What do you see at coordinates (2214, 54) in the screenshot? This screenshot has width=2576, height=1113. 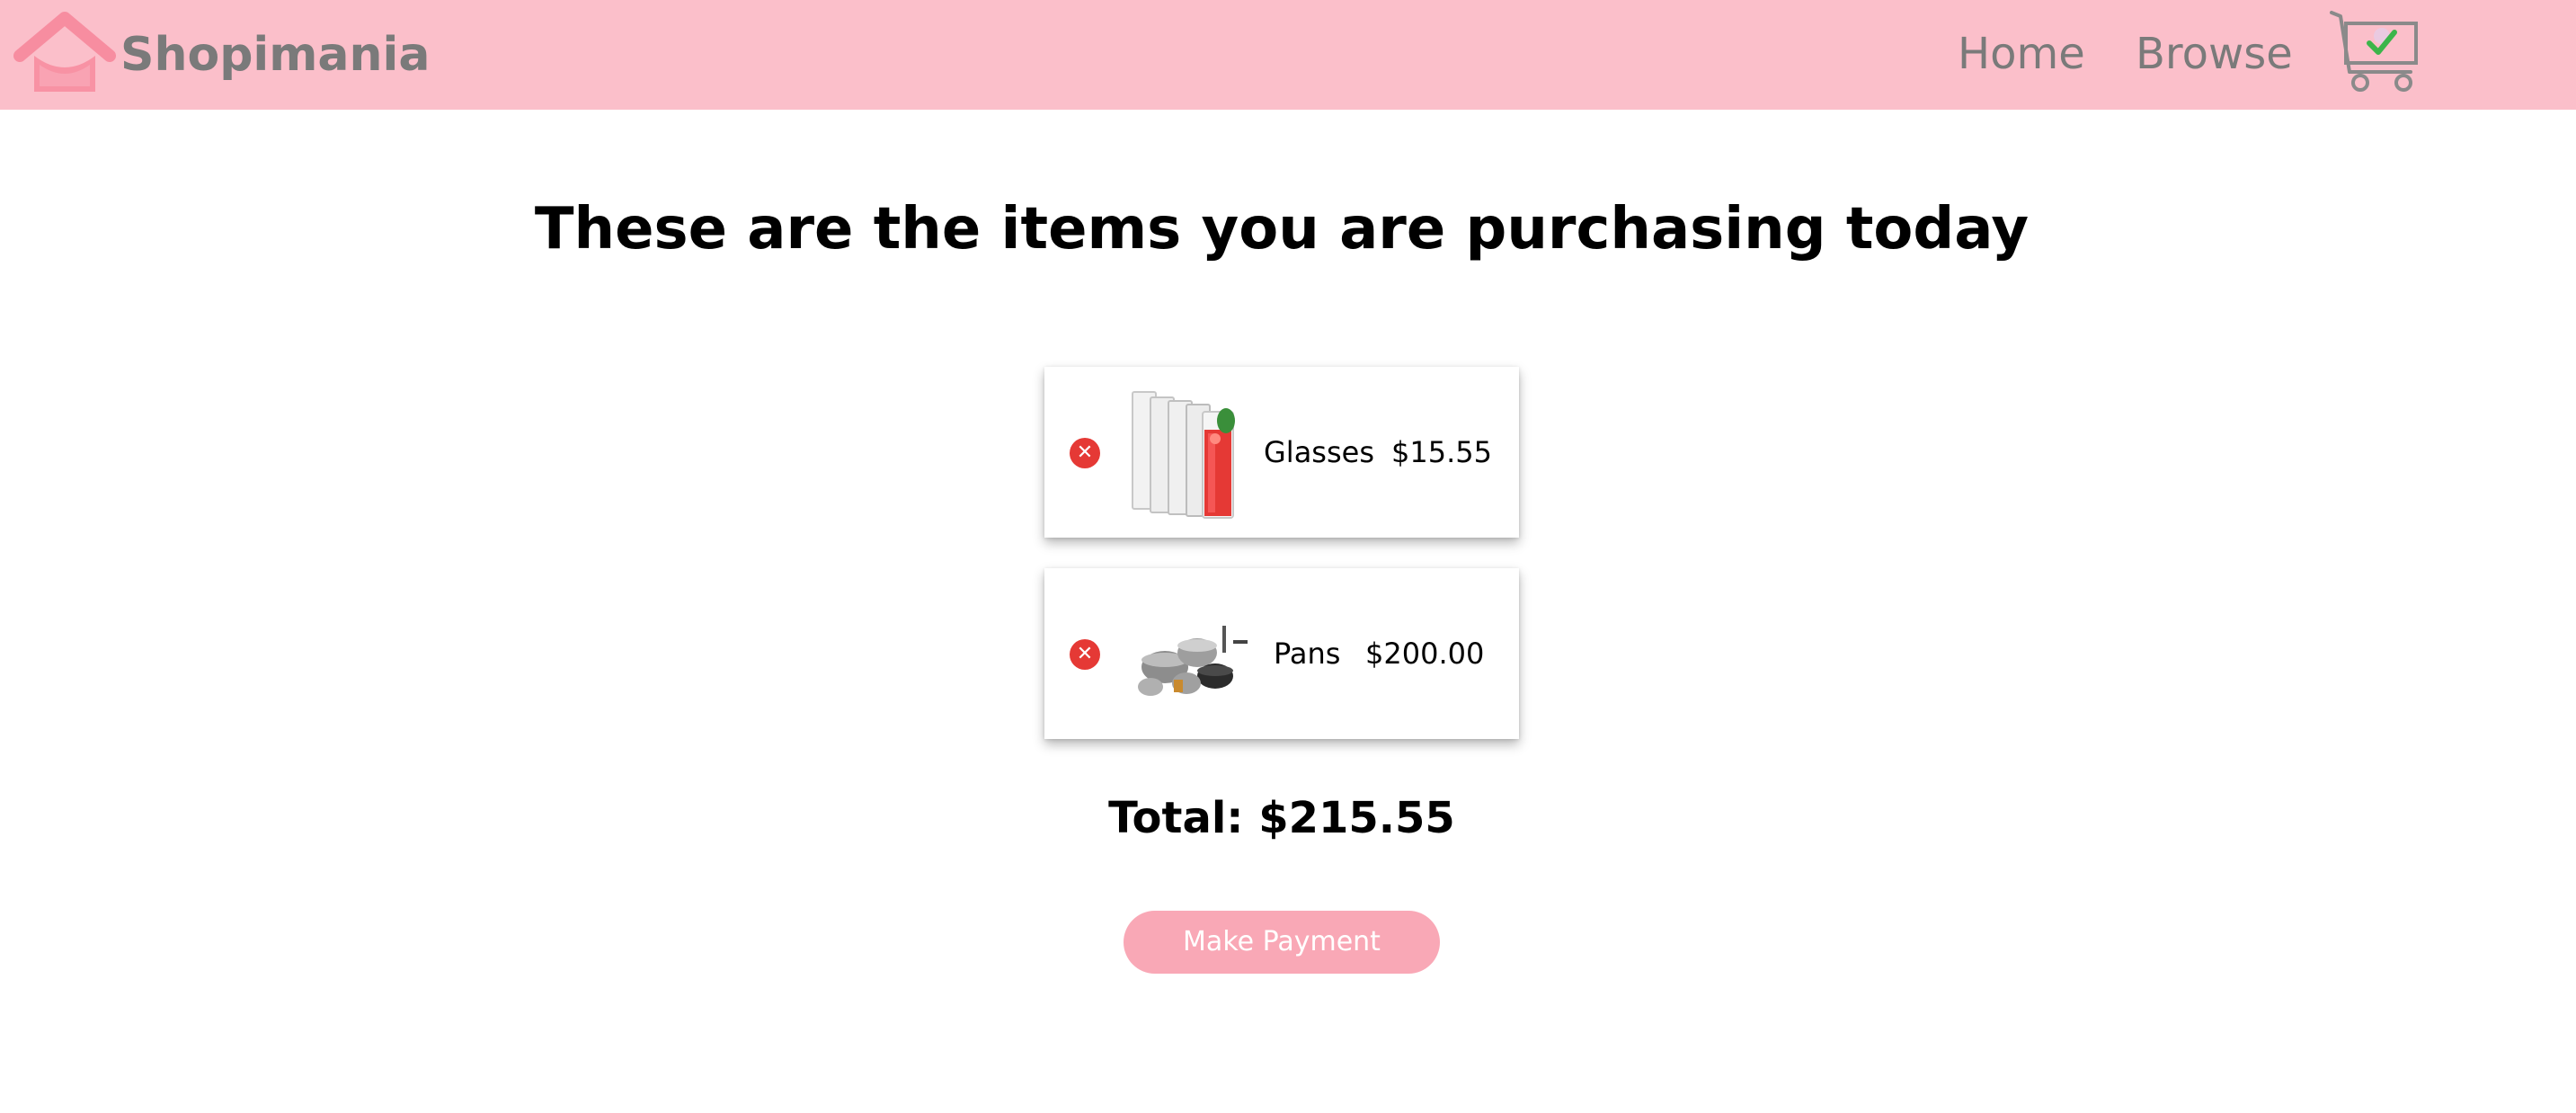 I see `nav-browse-link: Browse` at bounding box center [2214, 54].